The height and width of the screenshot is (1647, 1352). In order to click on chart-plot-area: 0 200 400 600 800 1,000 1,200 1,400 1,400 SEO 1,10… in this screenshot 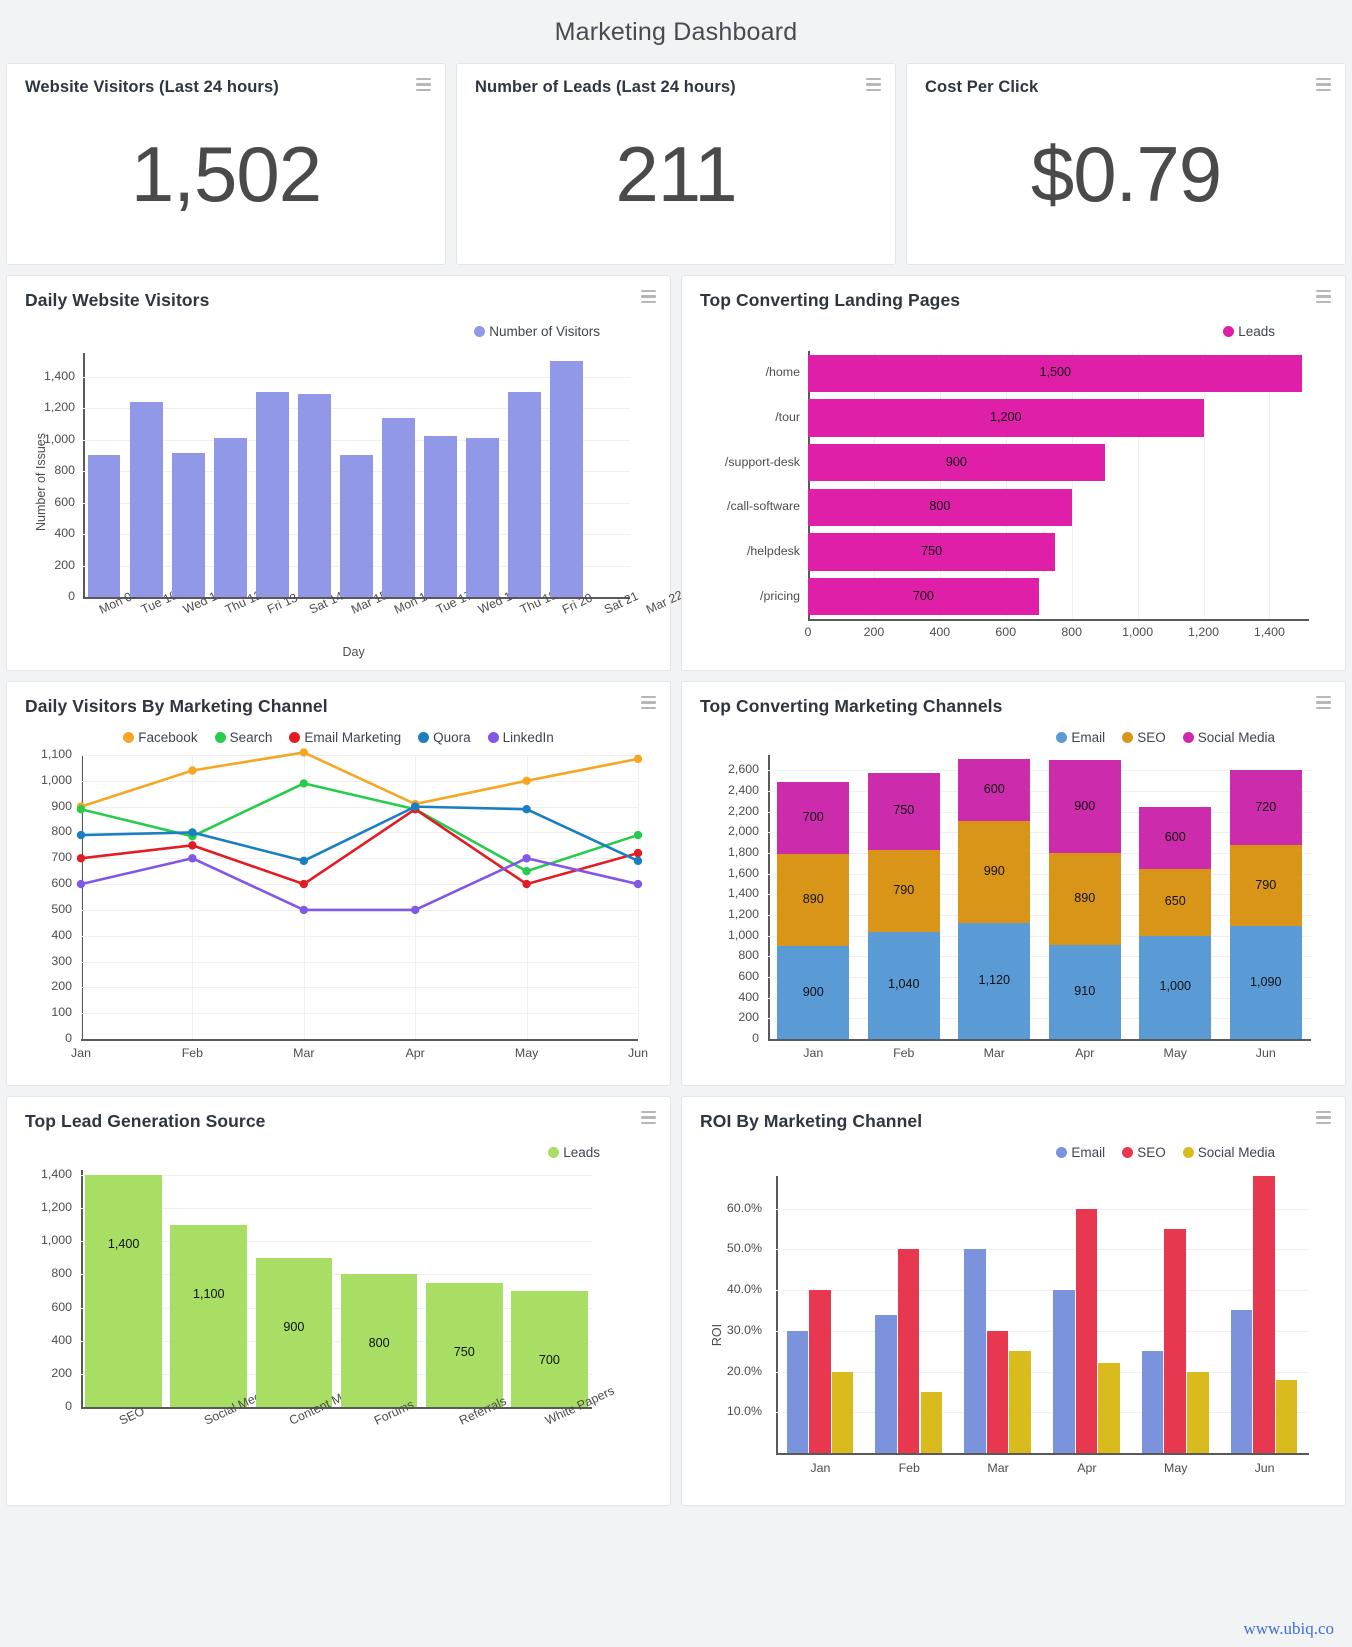, I will do `click(338, 1326)`.